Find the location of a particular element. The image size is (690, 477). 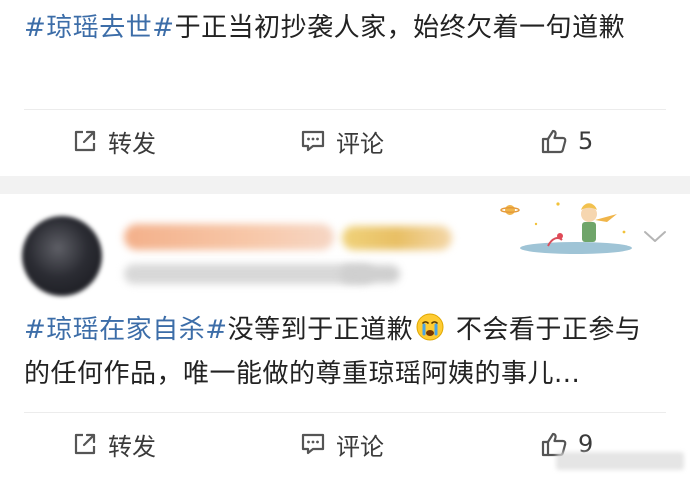

blurred-watermark is located at coordinates (620, 461).